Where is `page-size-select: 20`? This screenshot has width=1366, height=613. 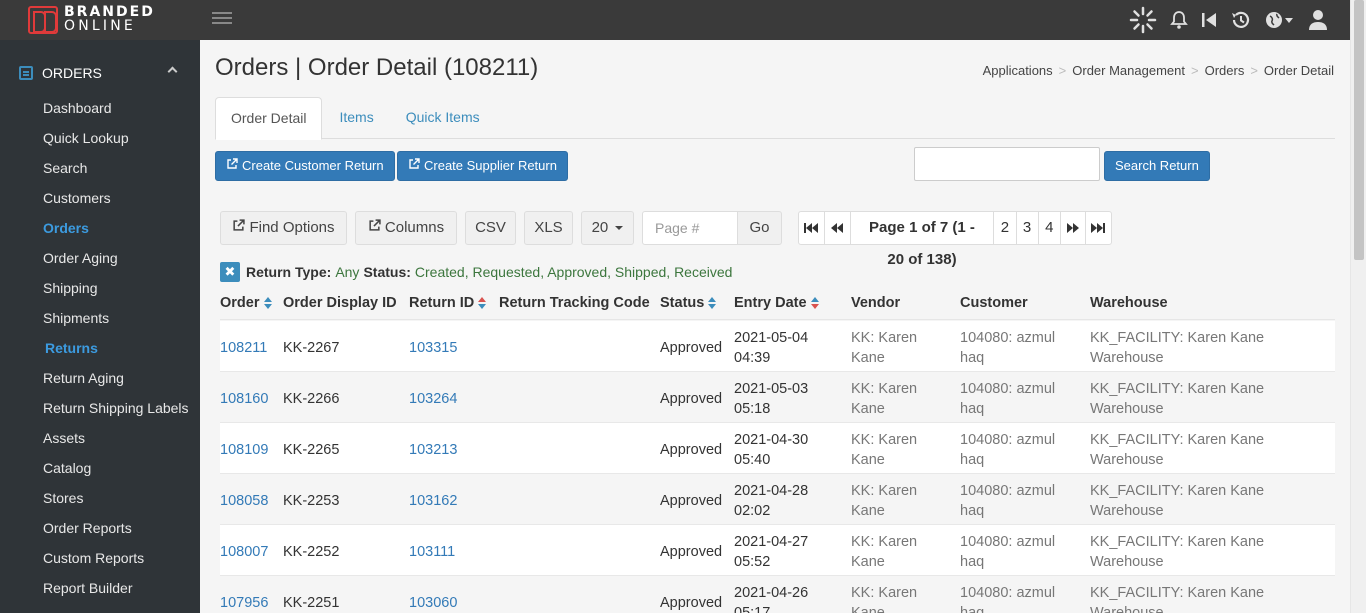 page-size-select: 20 is located at coordinates (607, 228).